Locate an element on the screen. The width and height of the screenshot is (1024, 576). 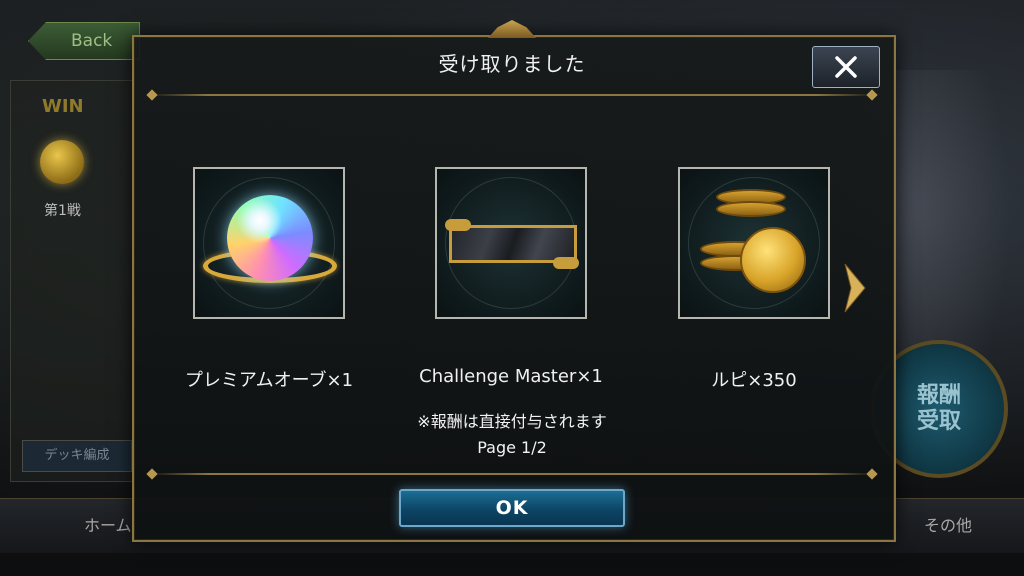
reward-claim-label-1: 報酬 is located at coordinates (938, 395).